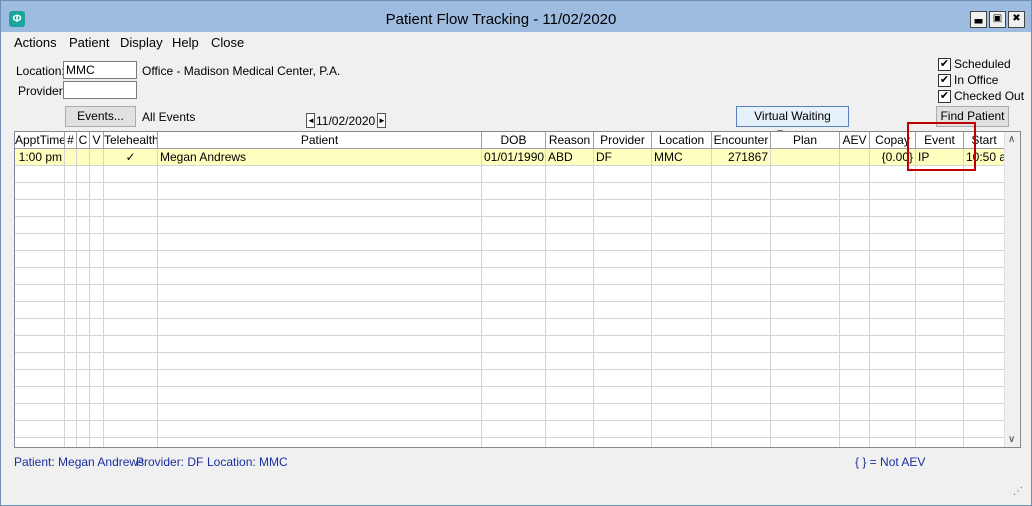 The height and width of the screenshot is (506, 1032). I want to click on column-header-reason: Reason, so click(570, 140).